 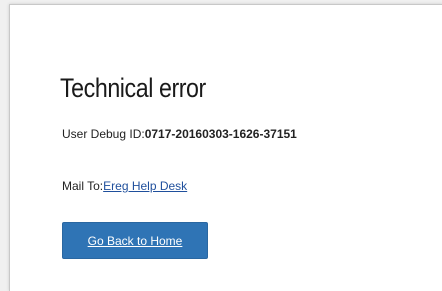 I want to click on mail-to-label: Mail To:, so click(x=83, y=186).